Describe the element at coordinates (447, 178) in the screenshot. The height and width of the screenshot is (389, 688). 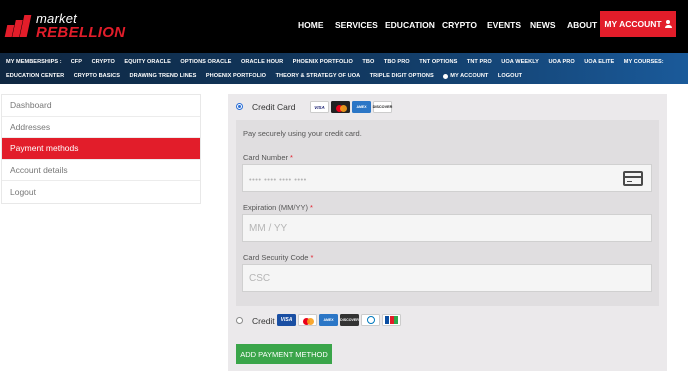
I see `card-number-input: •••• •••• •••• ••••` at that location.